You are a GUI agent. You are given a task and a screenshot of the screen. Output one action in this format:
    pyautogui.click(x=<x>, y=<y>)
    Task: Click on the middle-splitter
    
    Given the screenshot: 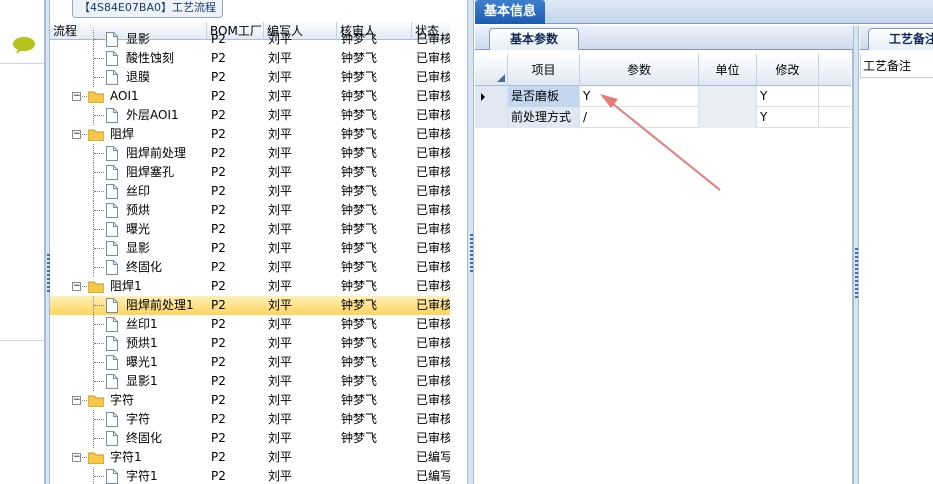 What is the action you would take?
    pyautogui.click(x=470, y=242)
    